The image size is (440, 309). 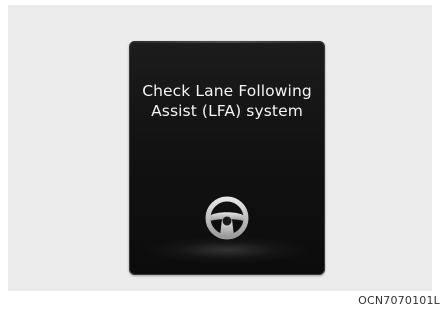 What do you see at coordinates (227, 101) in the screenshot?
I see `warning-message: Check Lane Following Assist (LFA) system` at bounding box center [227, 101].